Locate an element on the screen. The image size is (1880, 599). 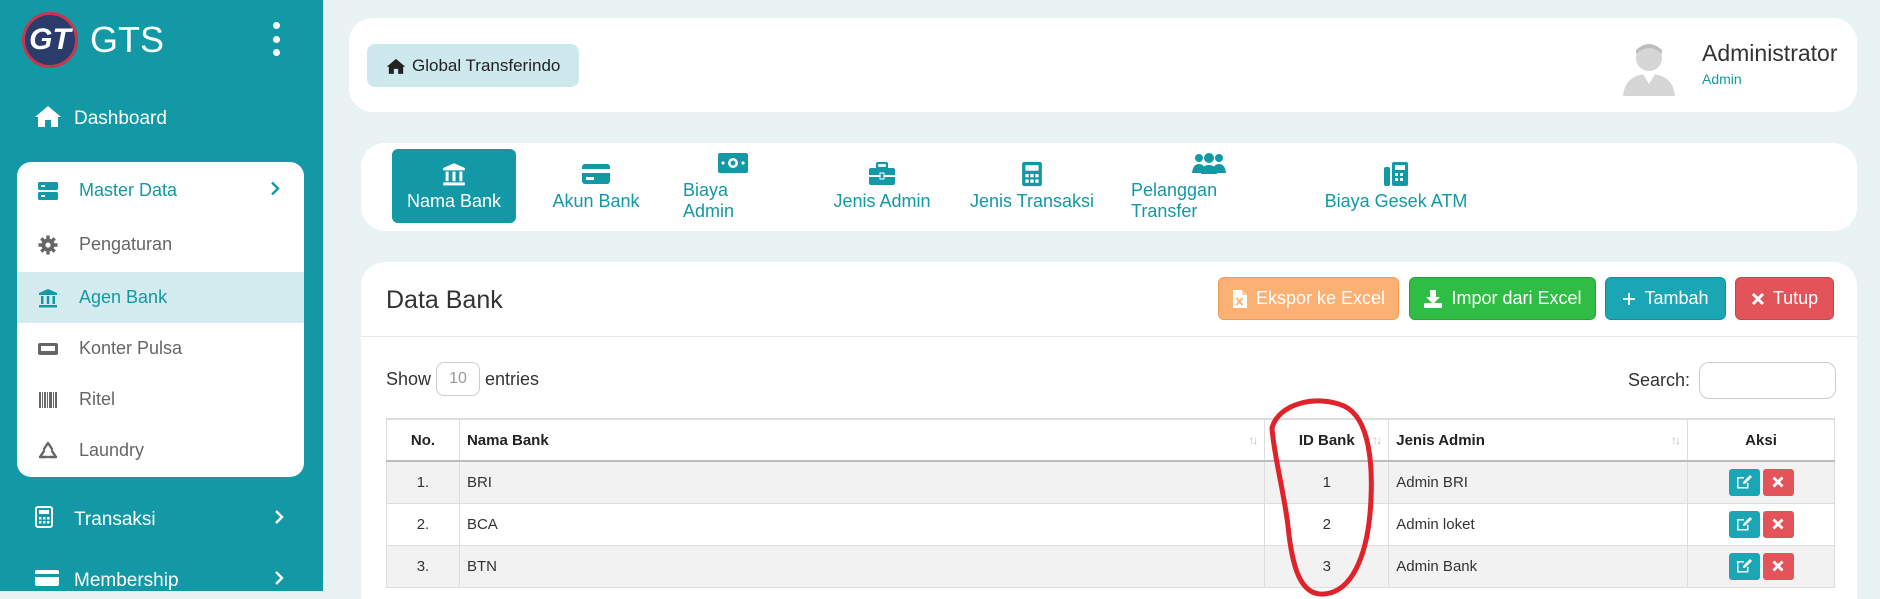
download-icon is located at coordinates (1433, 298).